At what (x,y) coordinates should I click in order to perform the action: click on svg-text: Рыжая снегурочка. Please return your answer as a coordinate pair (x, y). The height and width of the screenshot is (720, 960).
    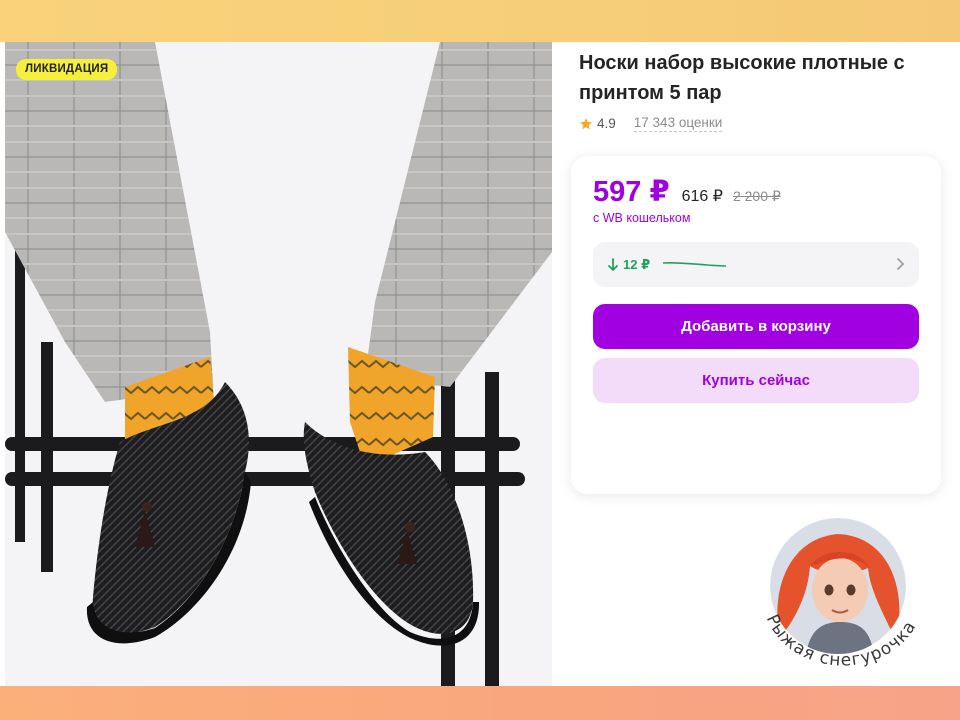
    Looking at the image, I should click on (841, 640).